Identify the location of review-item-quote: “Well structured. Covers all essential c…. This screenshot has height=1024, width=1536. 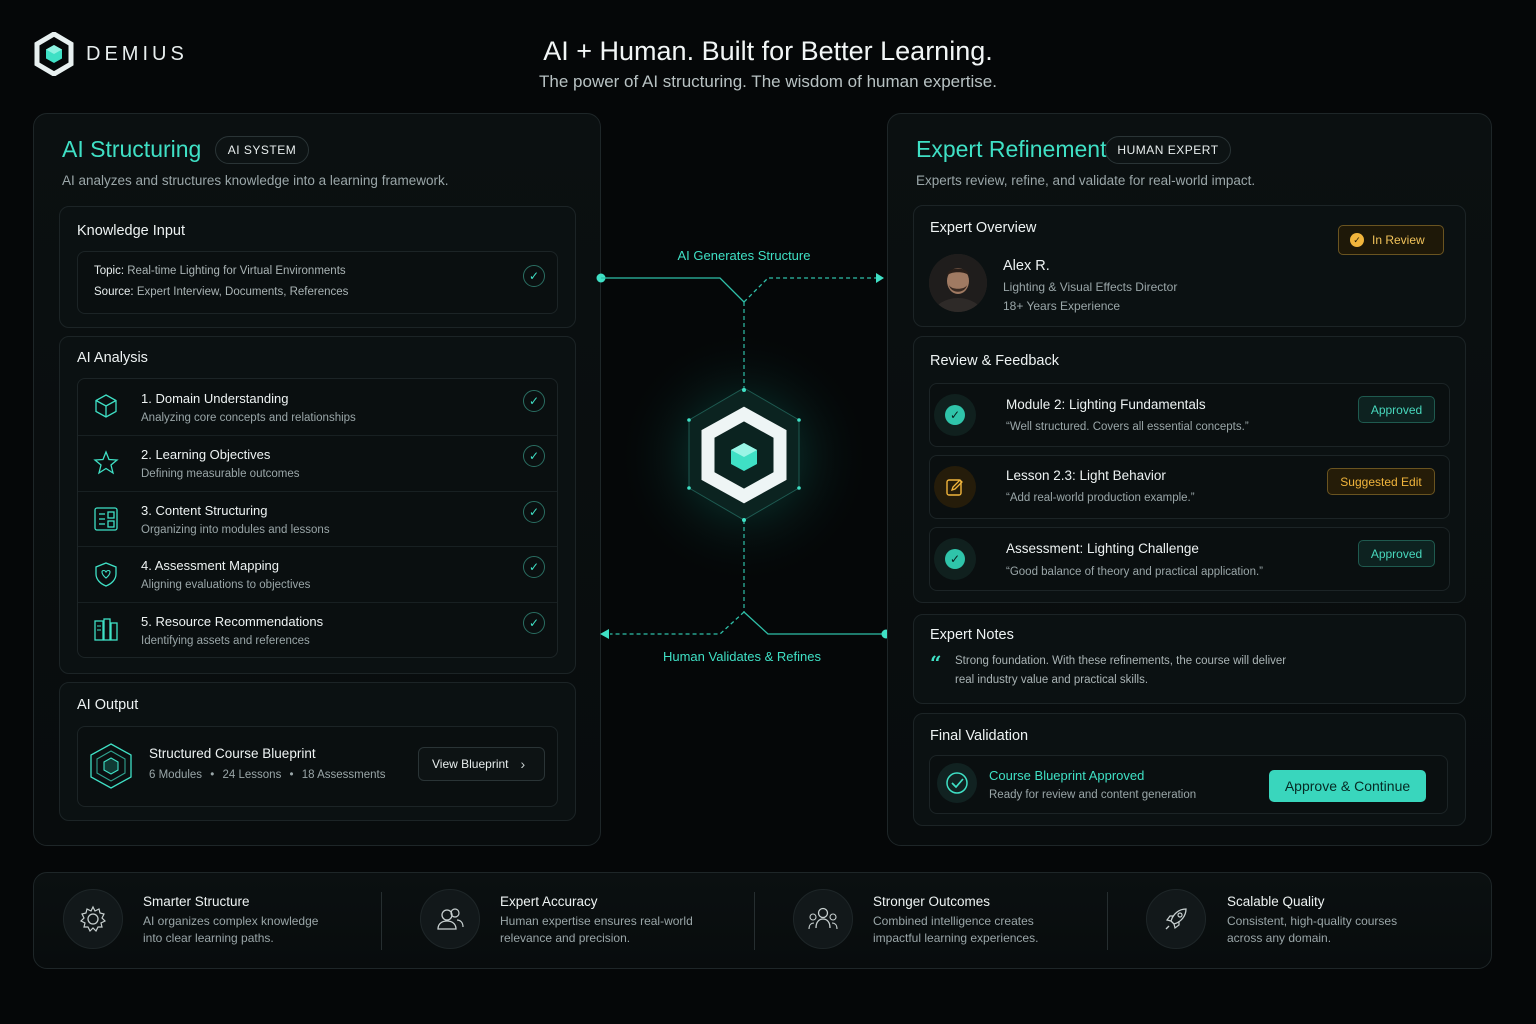
(1127, 427).